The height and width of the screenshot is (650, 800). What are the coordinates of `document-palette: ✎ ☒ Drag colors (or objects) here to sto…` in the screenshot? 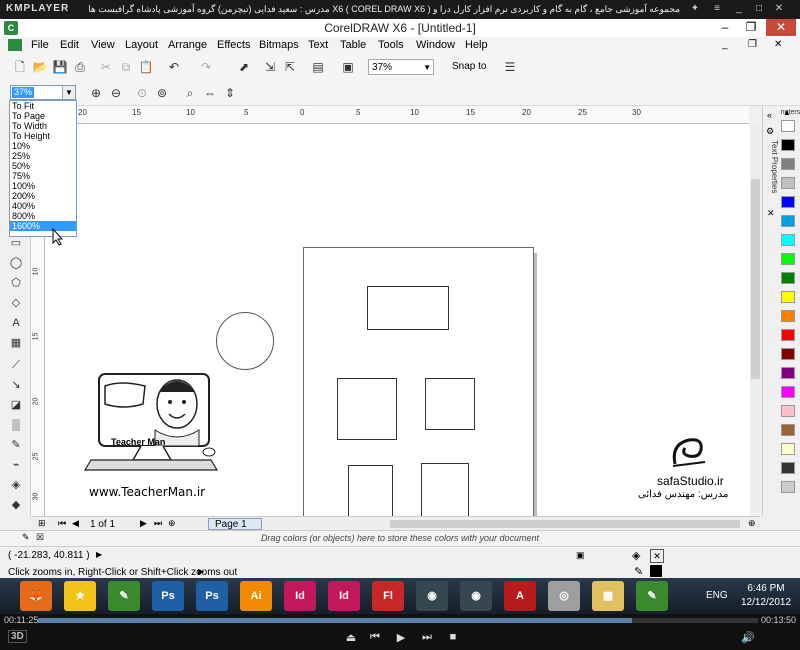 It's located at (400, 538).